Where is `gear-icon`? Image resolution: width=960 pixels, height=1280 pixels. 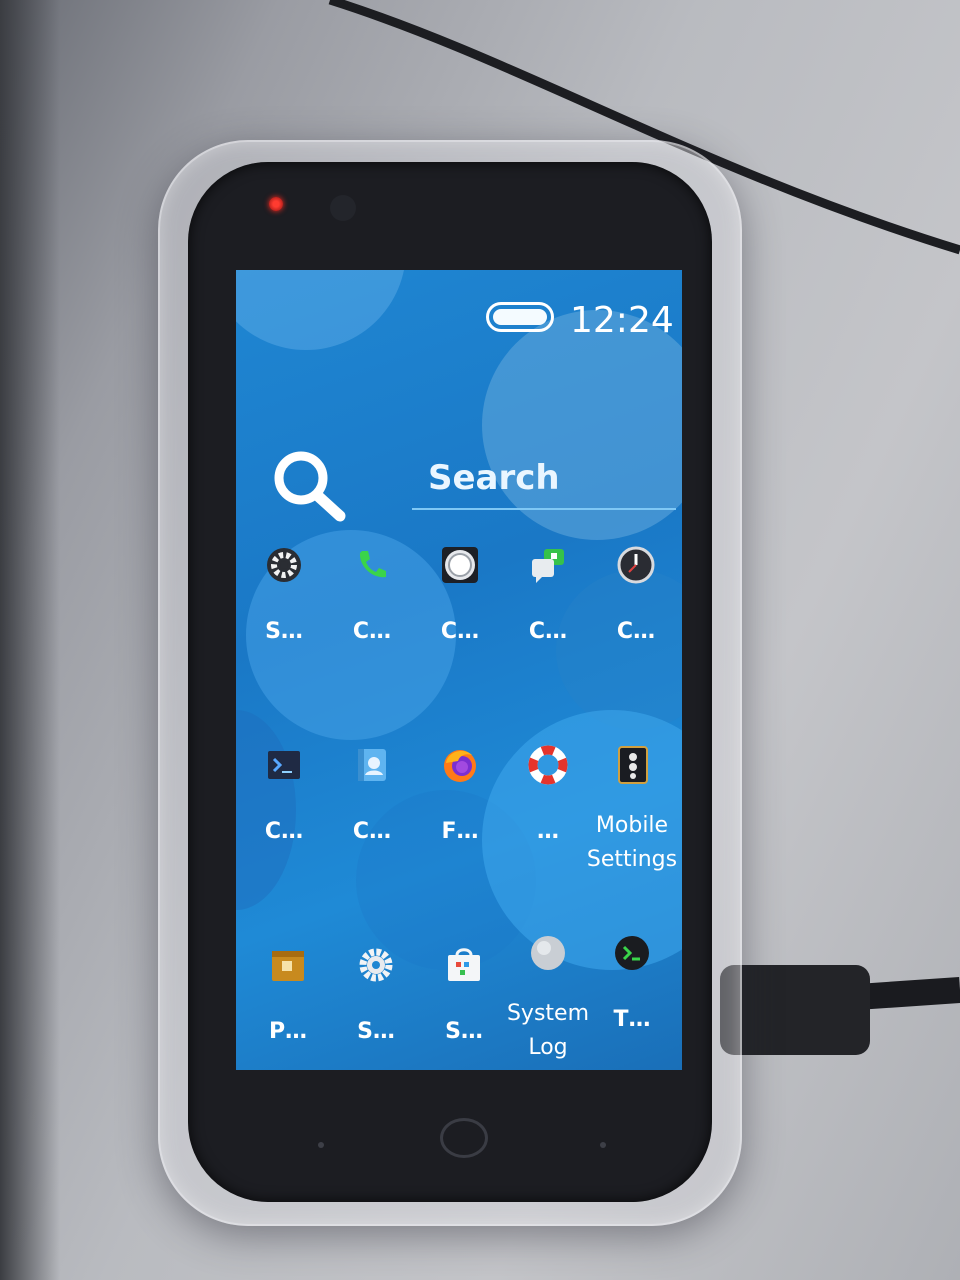
gear-icon is located at coordinates (284, 565).